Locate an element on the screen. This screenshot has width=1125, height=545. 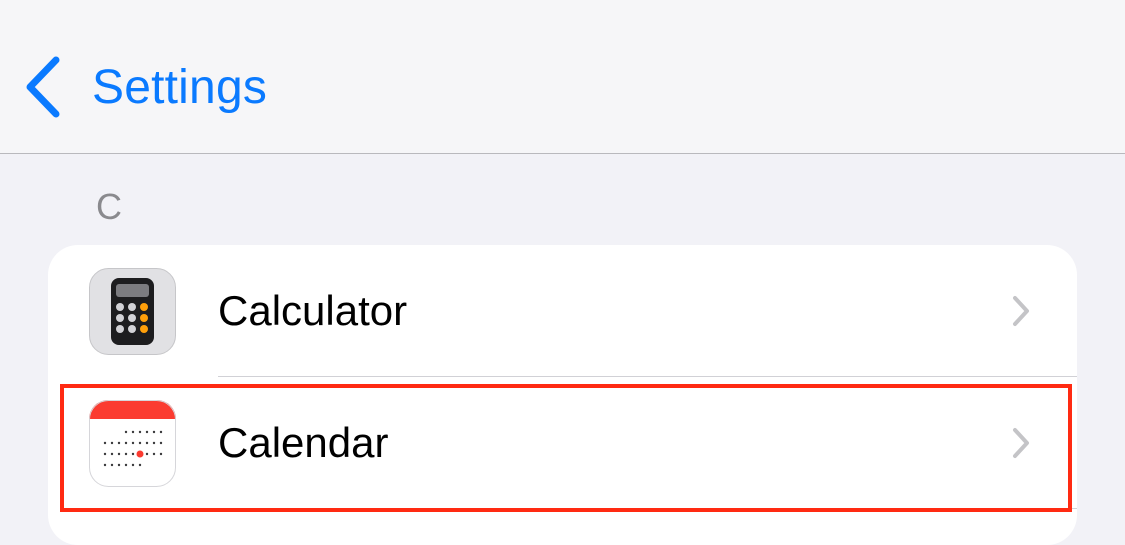
row-divider is located at coordinates (647, 508).